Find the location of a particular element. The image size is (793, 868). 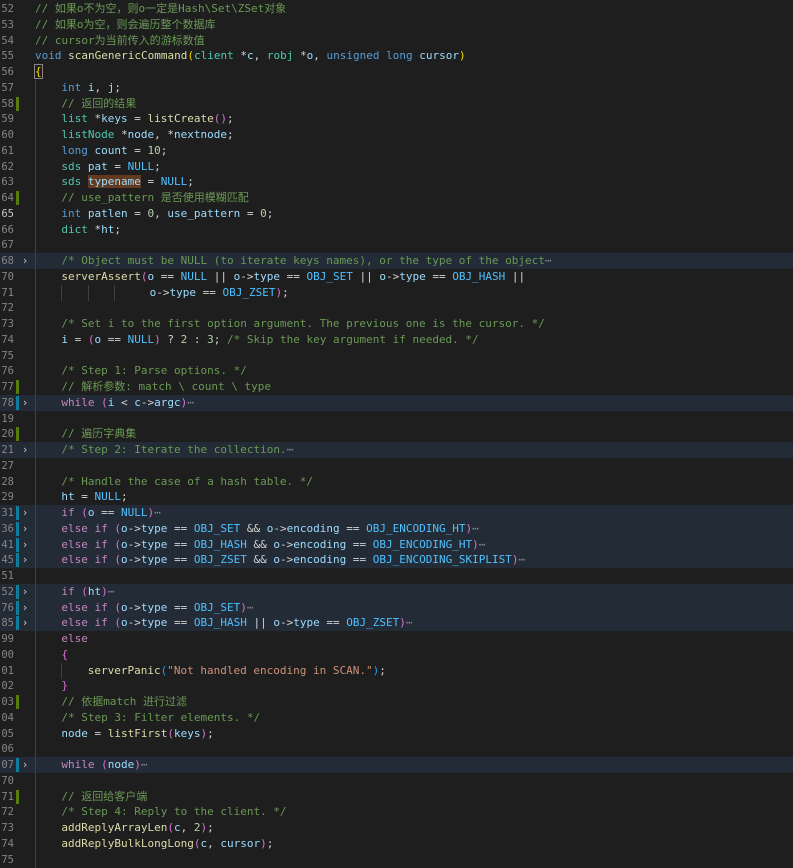

code-line: 73 addReplyArrayLen(c, 2); is located at coordinates (396, 828).